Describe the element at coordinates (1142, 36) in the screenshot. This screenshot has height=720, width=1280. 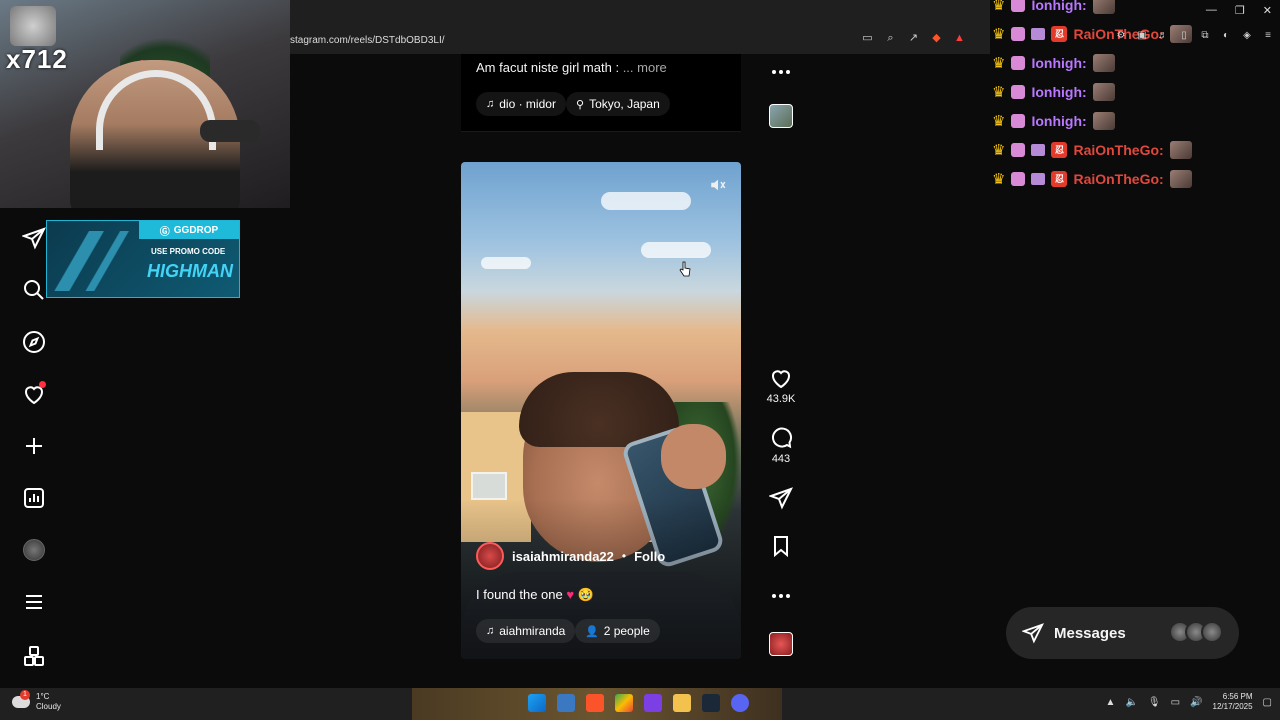
I see `screenshot-icon: ▣` at that location.